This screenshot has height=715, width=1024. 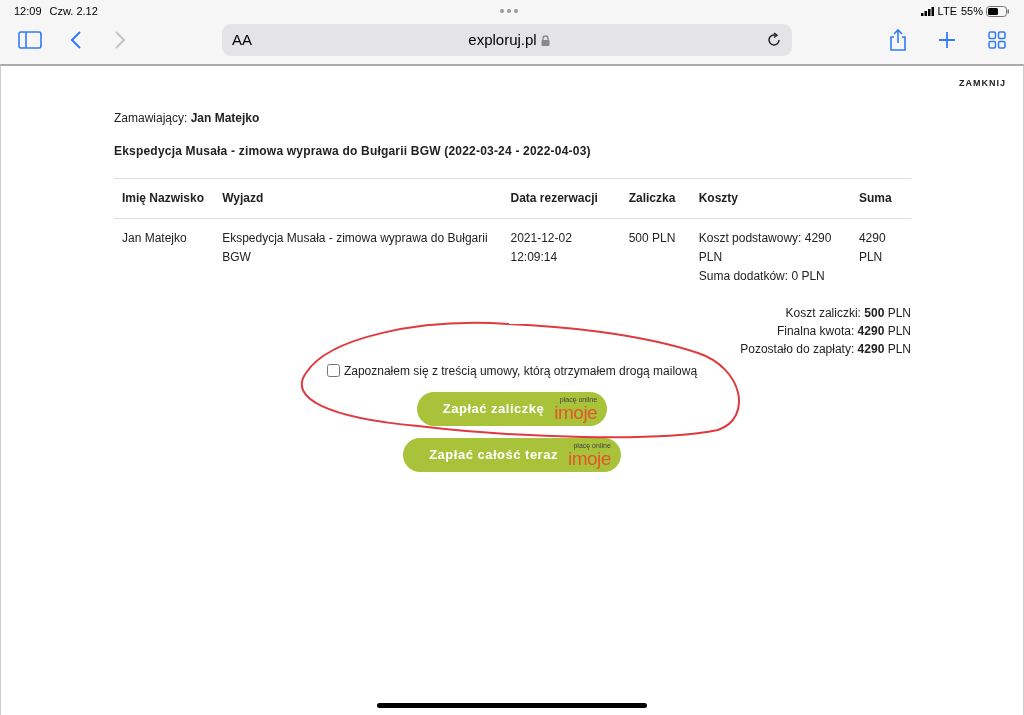 I want to click on column-header: Wyjazd, so click(x=358, y=198).